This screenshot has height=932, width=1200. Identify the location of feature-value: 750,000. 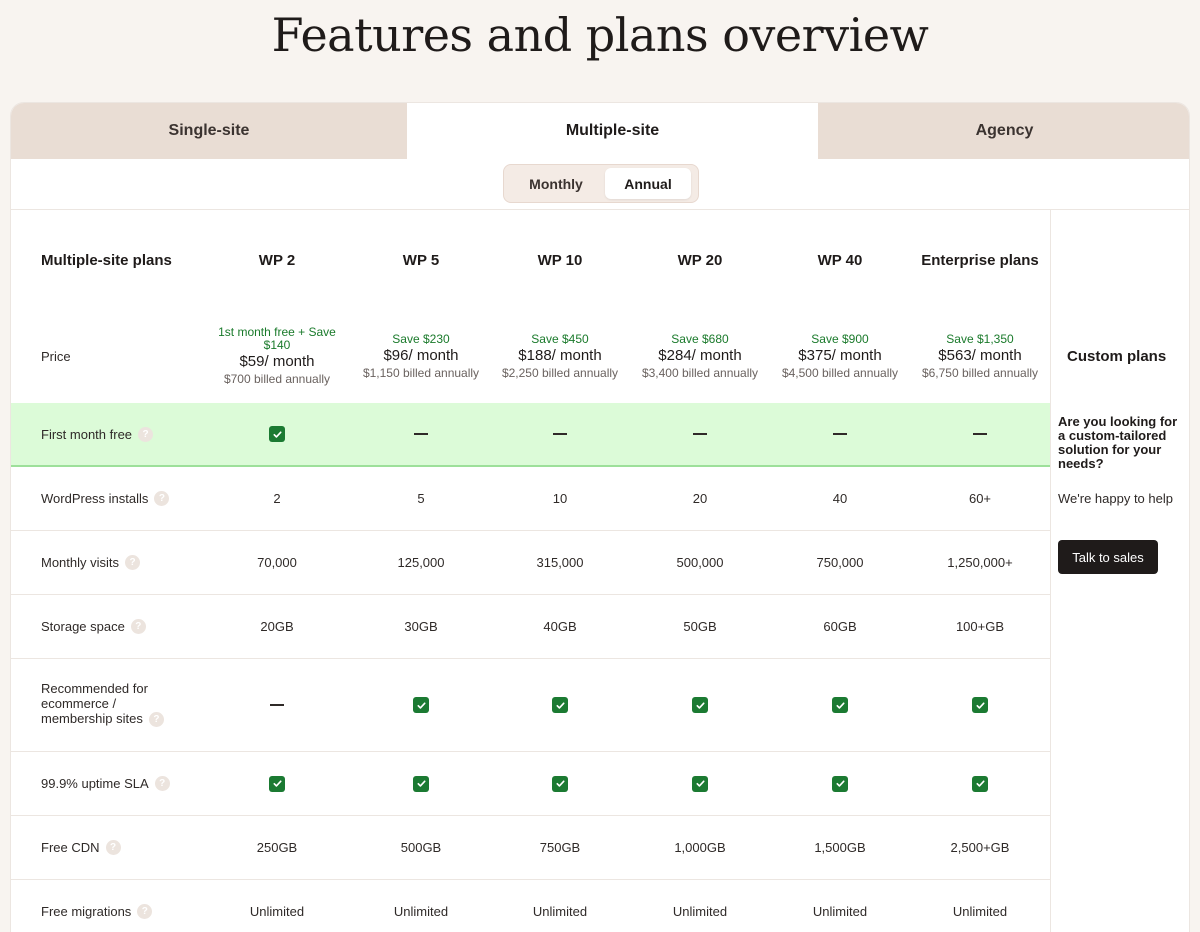
(840, 562).